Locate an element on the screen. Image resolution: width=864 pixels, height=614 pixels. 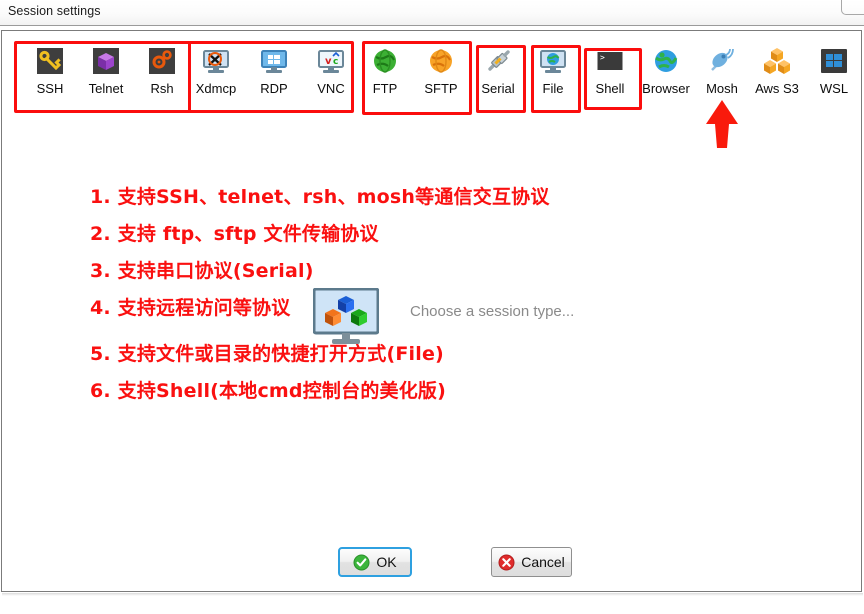
session-type-browser: Browser is located at coordinates (666, 74).